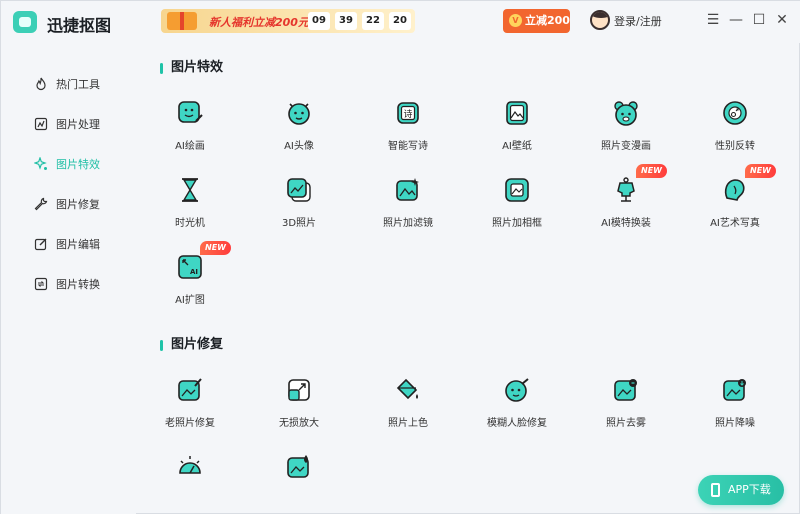  What do you see at coordinates (78, 284) in the screenshot?
I see `sidebar-item-label: 图片转换` at bounding box center [78, 284].